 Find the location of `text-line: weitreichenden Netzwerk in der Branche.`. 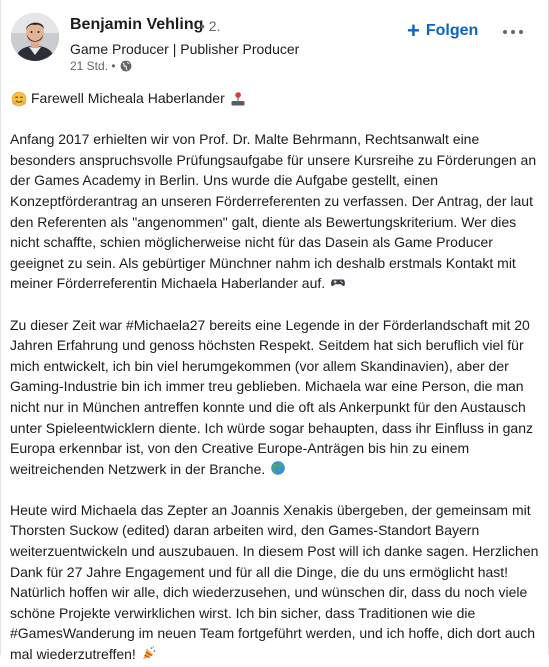

text-line: weitreichenden Netzwerk in der Branche. is located at coordinates (138, 468).